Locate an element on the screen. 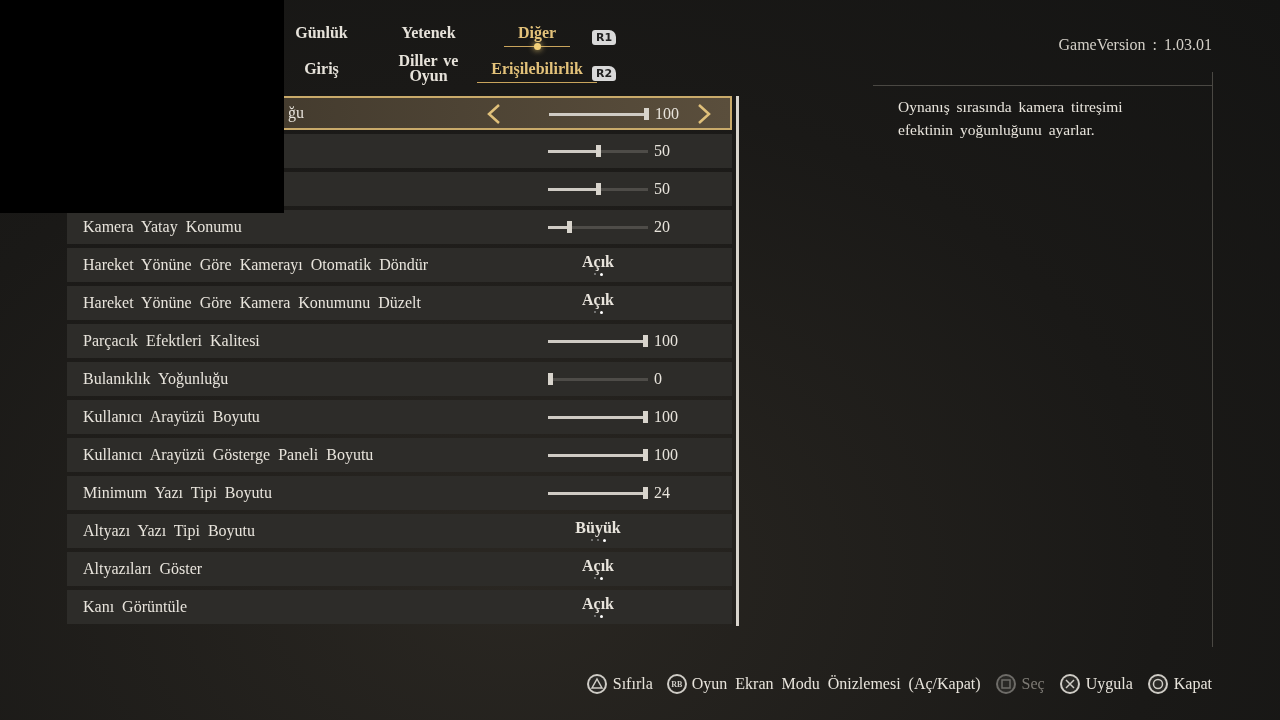 The image size is (1280, 720). r1-key-icon: R1 is located at coordinates (604, 37).